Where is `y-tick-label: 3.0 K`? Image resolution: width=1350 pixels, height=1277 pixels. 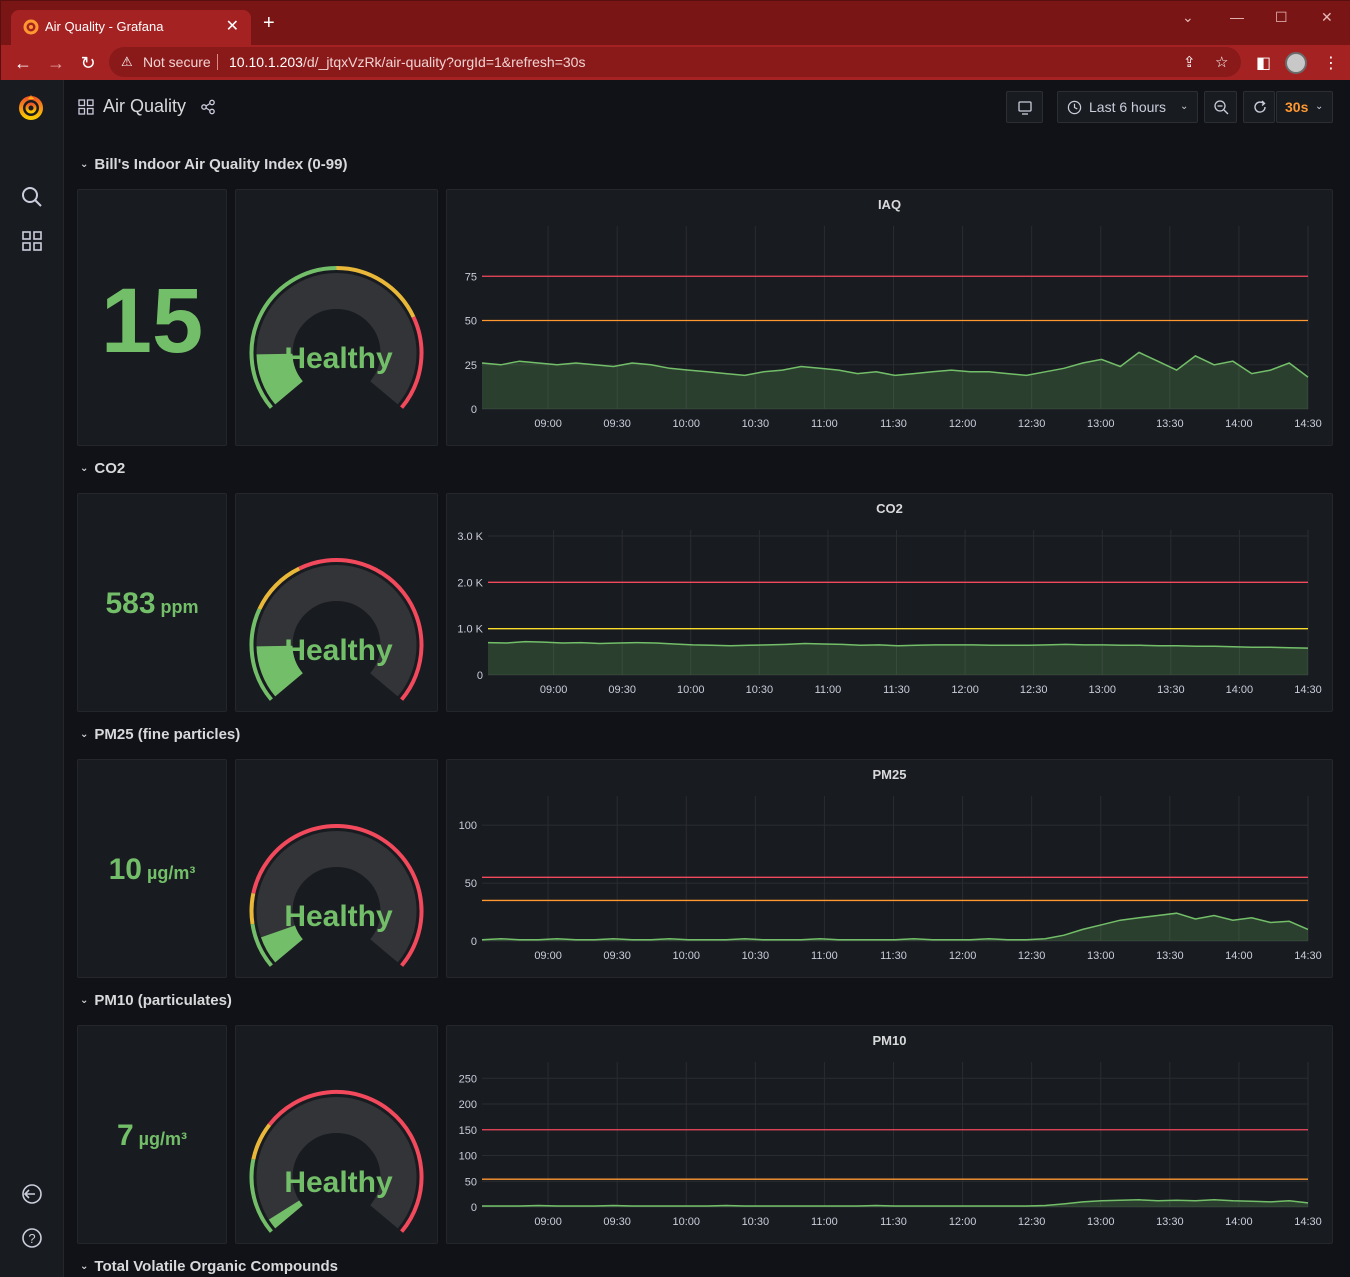
y-tick-label: 3.0 K is located at coordinates (470, 537).